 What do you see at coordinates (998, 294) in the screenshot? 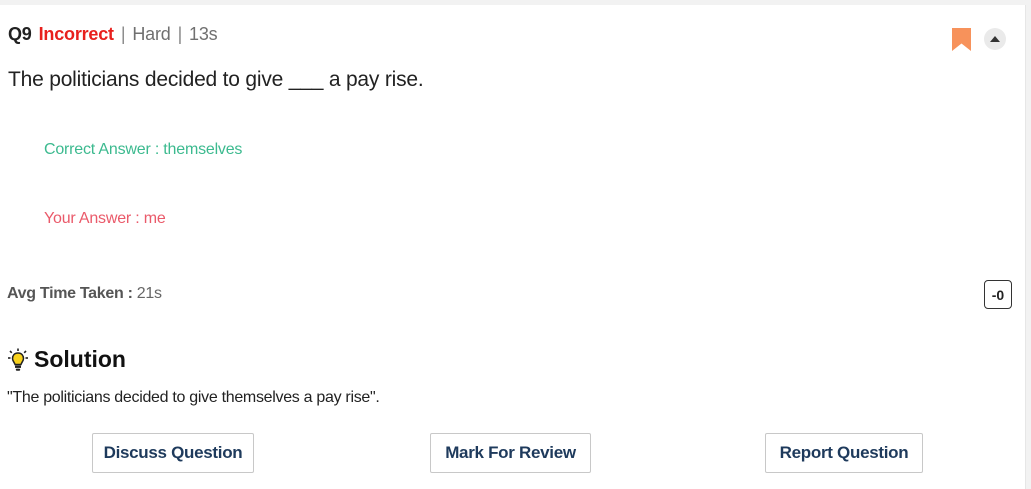
I see `score-badge: -0` at bounding box center [998, 294].